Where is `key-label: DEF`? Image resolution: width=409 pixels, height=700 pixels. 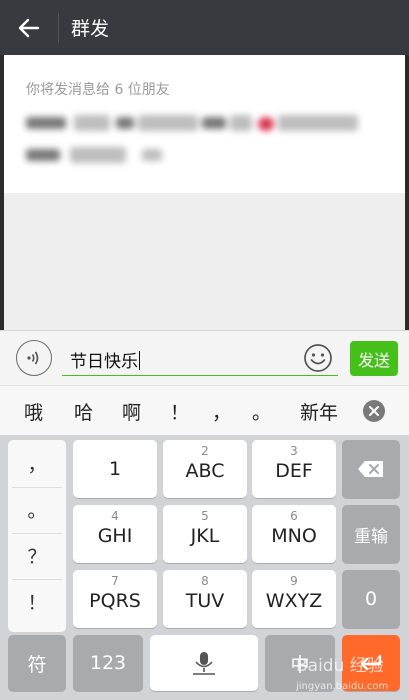 key-label: DEF is located at coordinates (294, 471).